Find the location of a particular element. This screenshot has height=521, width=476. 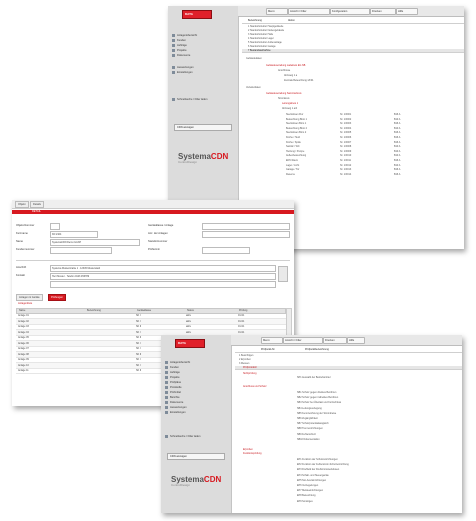

subtab-inspections: Prüfungen is located at coordinates (57, 297).